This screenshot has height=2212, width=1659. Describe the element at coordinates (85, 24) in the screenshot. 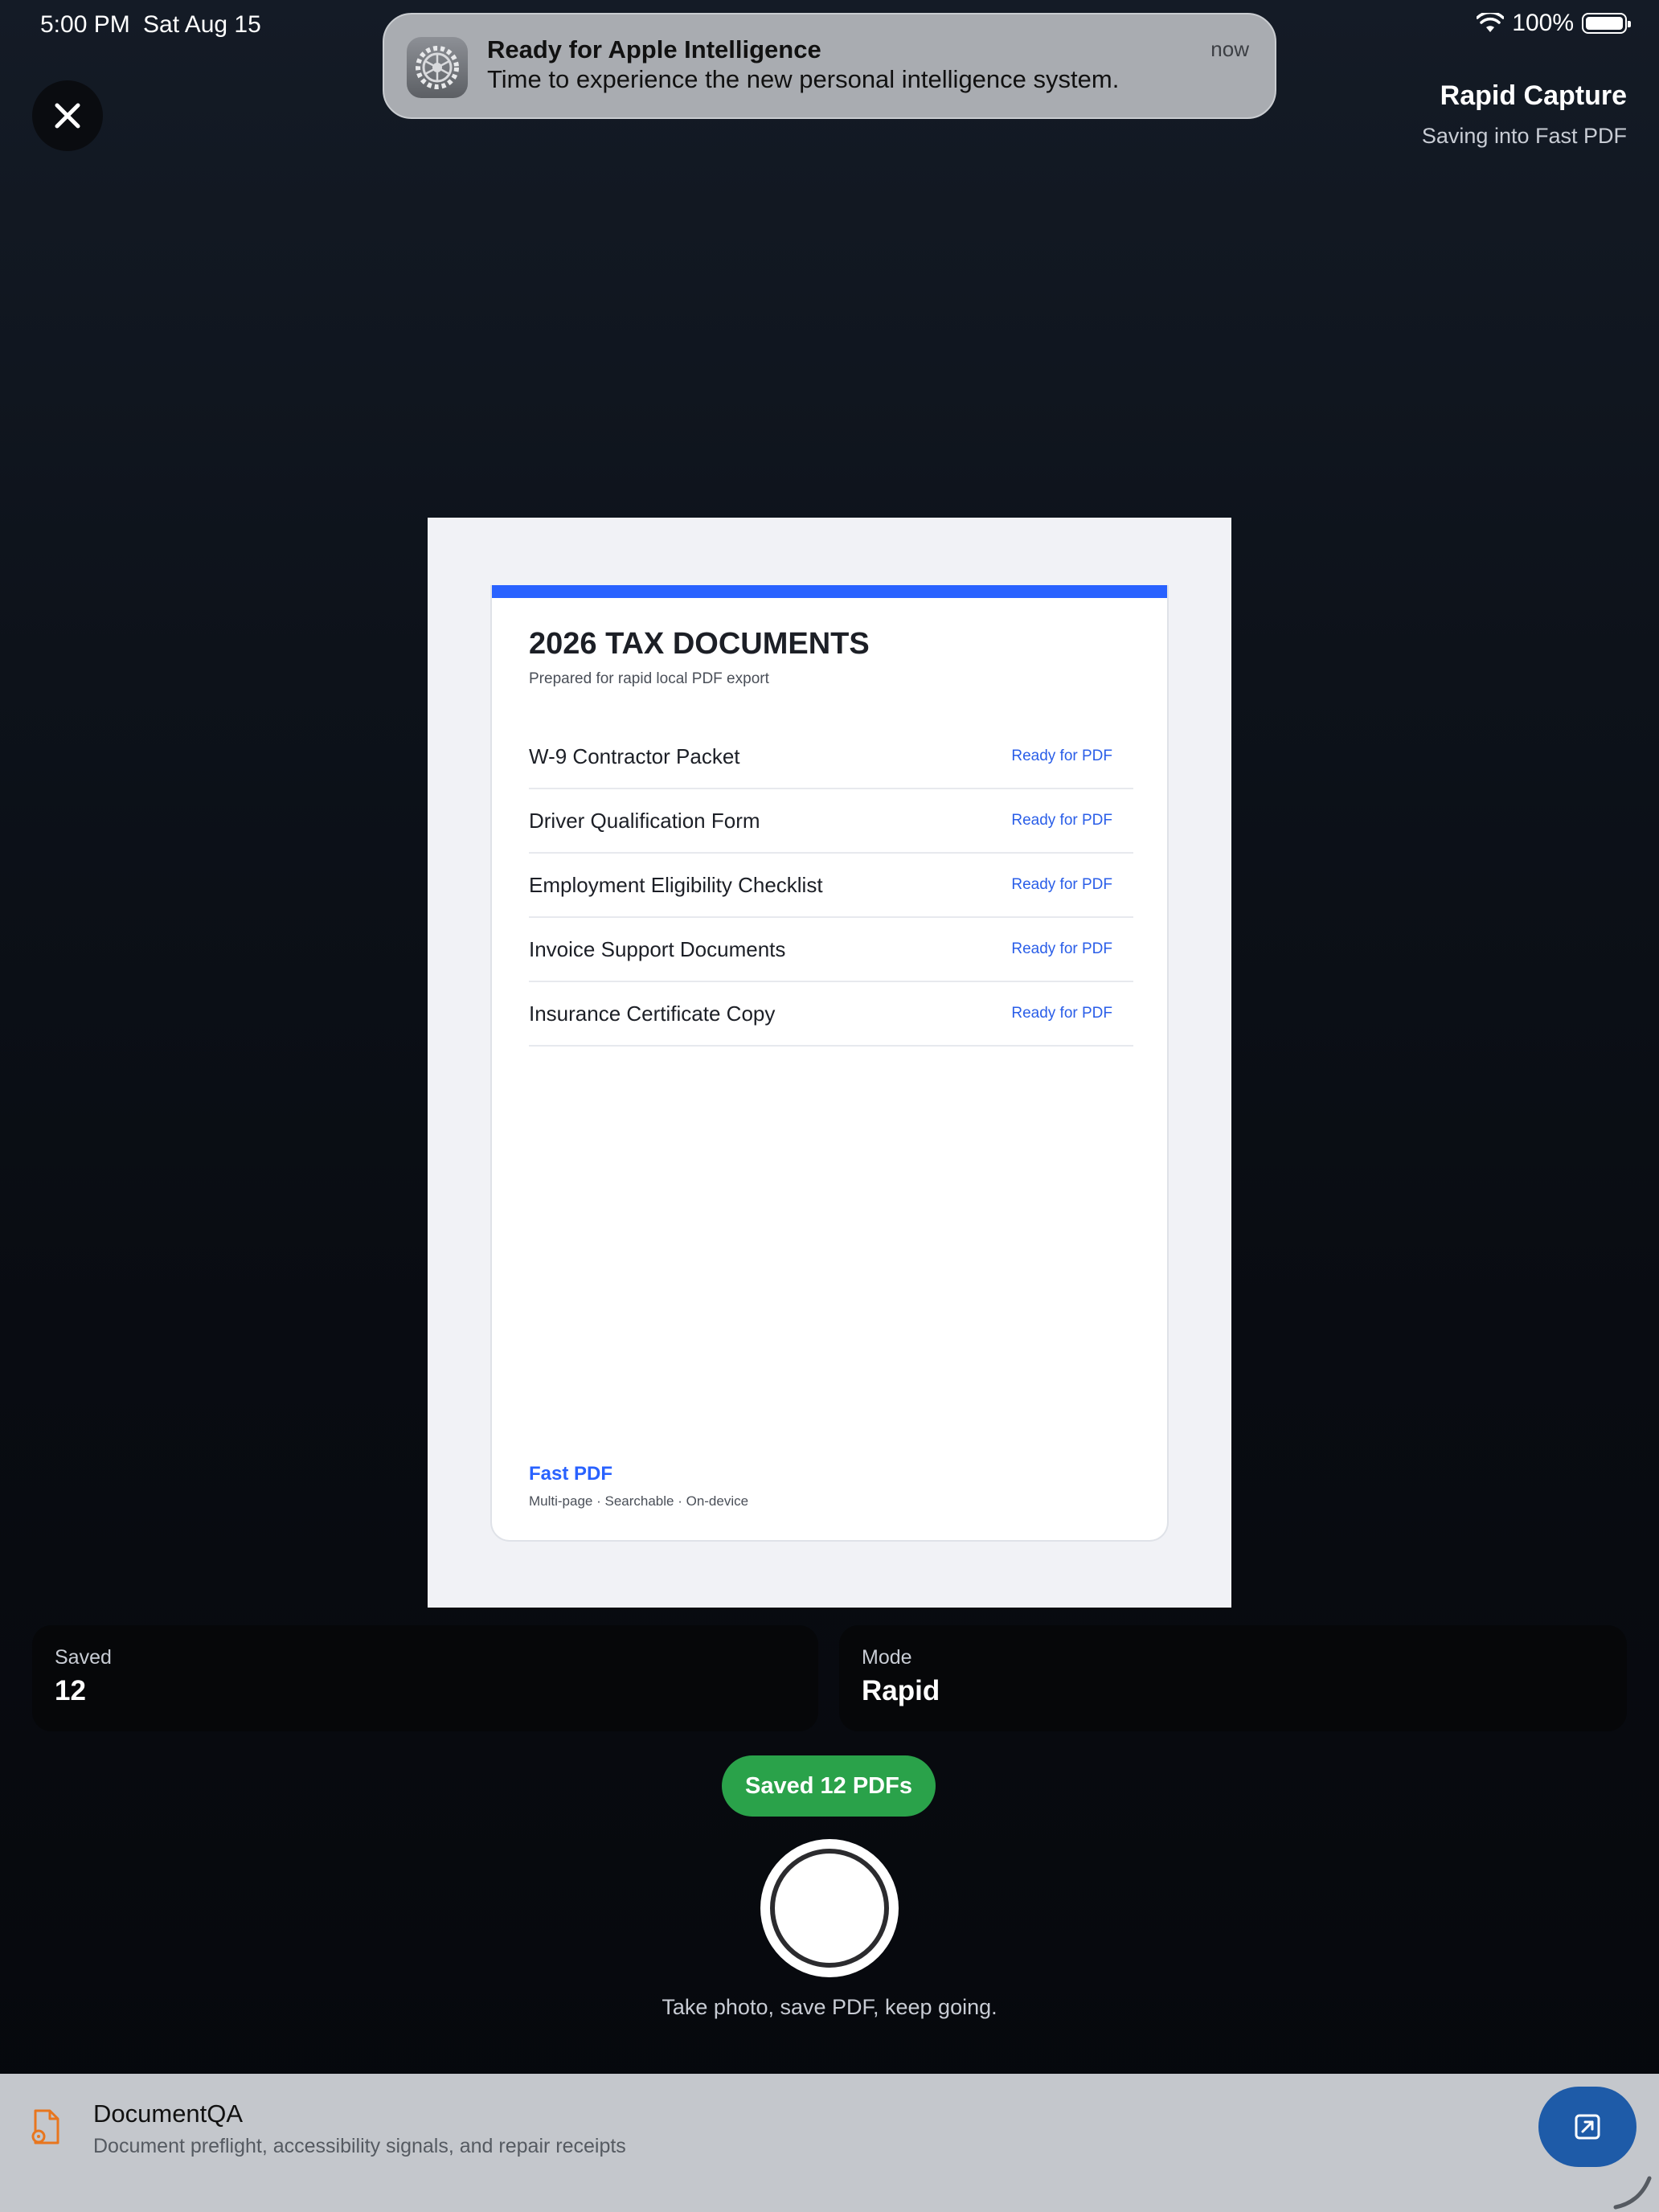

I see `status-time: 5:00 PM` at that location.